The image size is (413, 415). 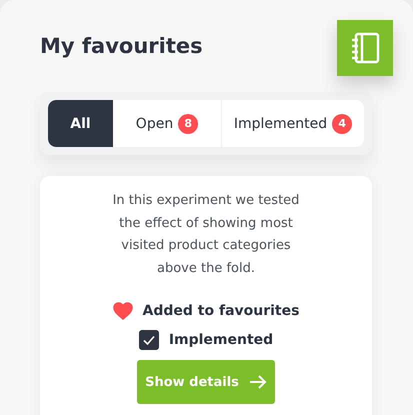 I want to click on count-badge: 4, so click(x=342, y=124).